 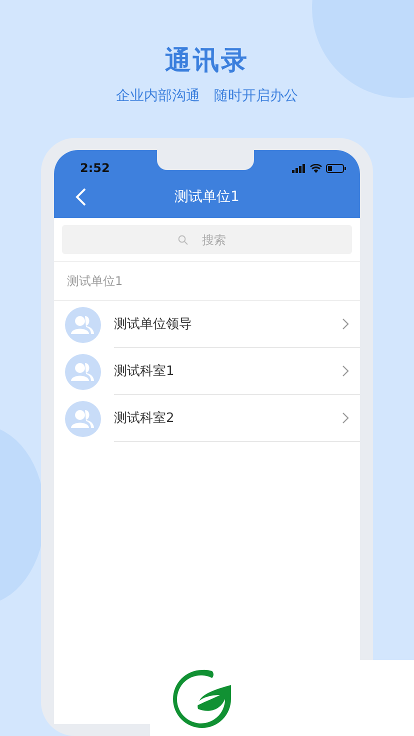 I want to click on contact-row: 测试单位领导, so click(x=207, y=324).